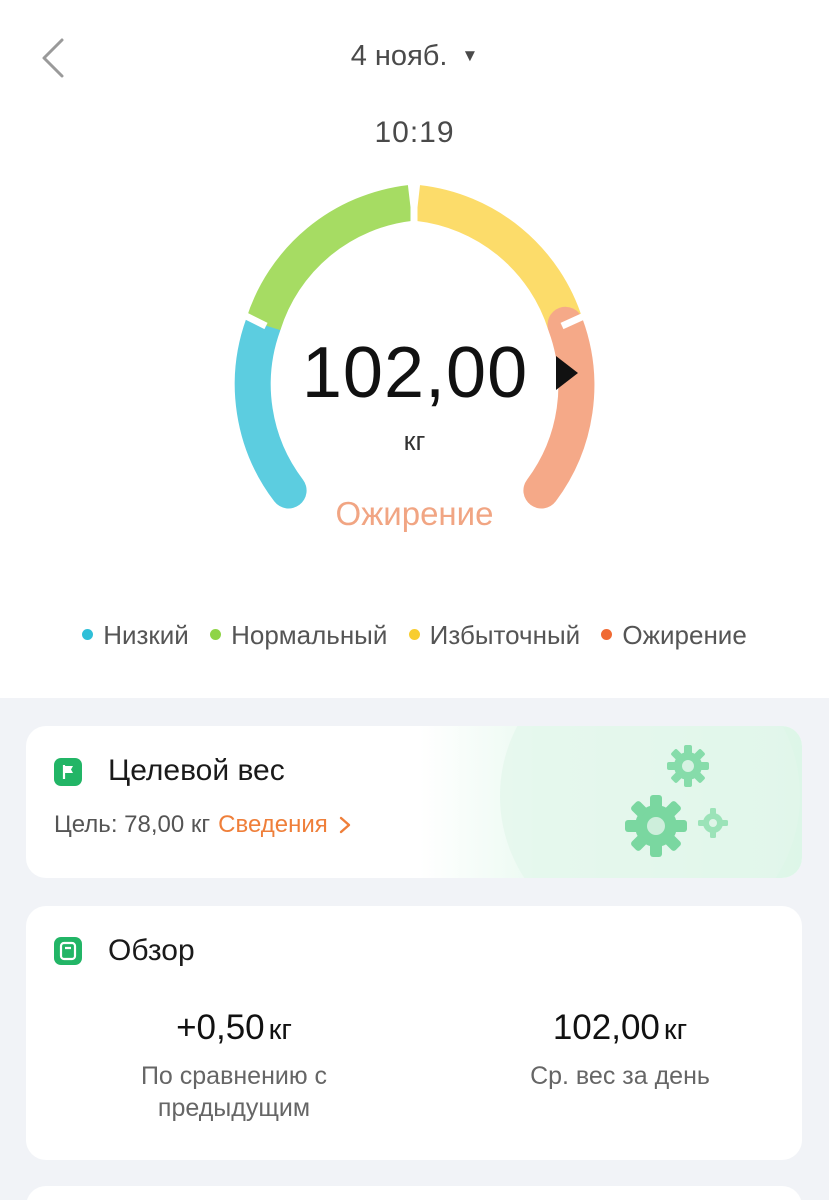  What do you see at coordinates (68, 951) in the screenshot?
I see `scale-icon` at bounding box center [68, 951].